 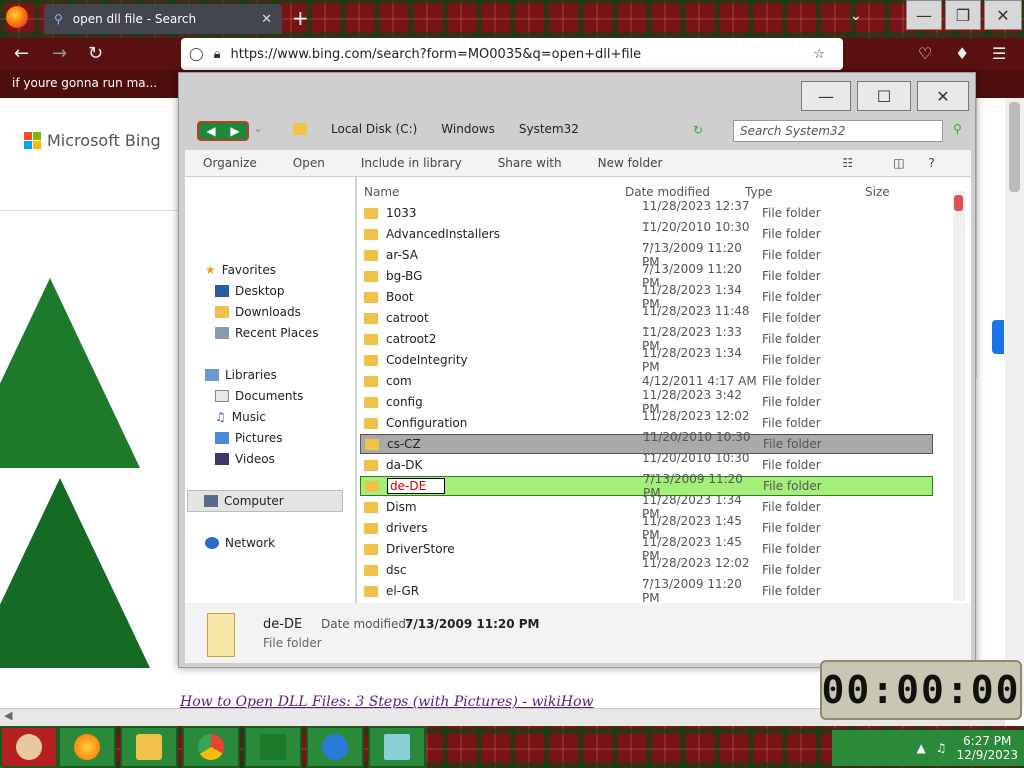 What do you see at coordinates (999, 53) in the screenshot?
I see `app-menu-icon: ☰` at bounding box center [999, 53].